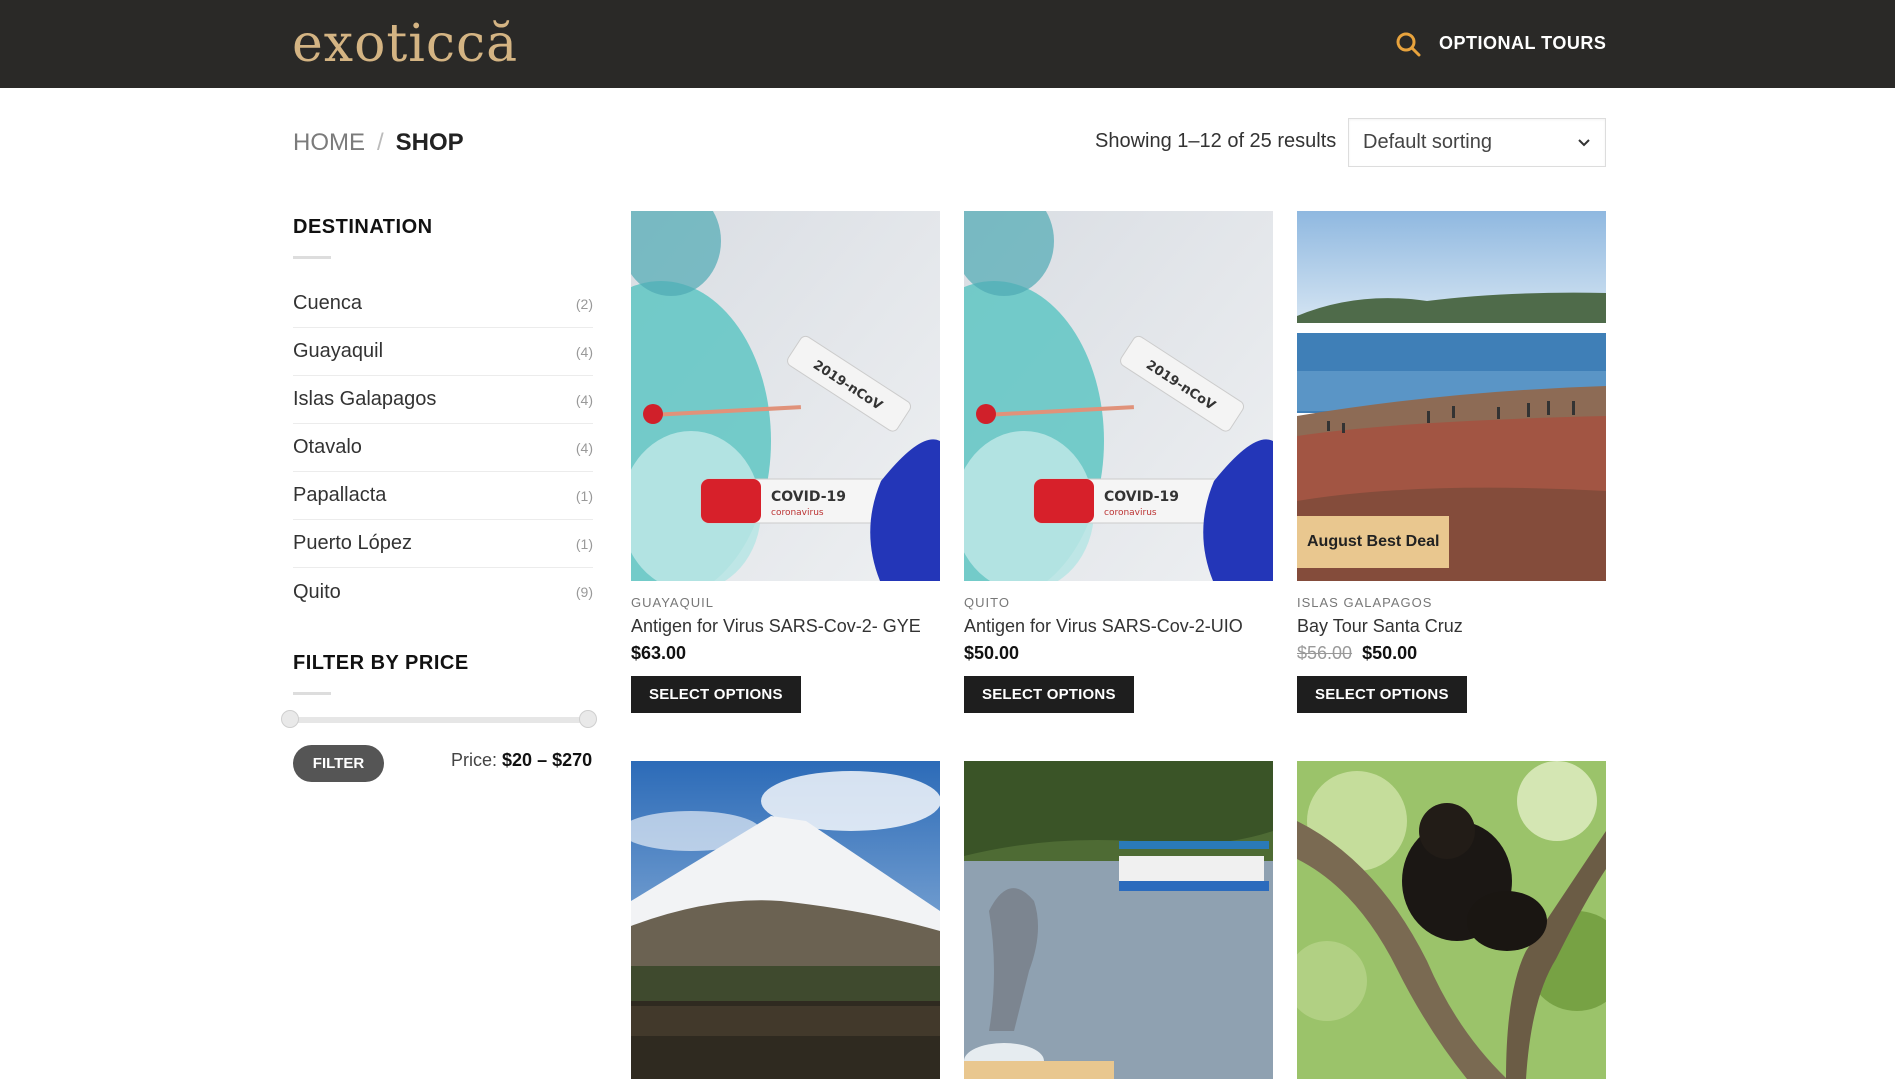  I want to click on sort-selected-value: Default sorting, so click(1427, 142).